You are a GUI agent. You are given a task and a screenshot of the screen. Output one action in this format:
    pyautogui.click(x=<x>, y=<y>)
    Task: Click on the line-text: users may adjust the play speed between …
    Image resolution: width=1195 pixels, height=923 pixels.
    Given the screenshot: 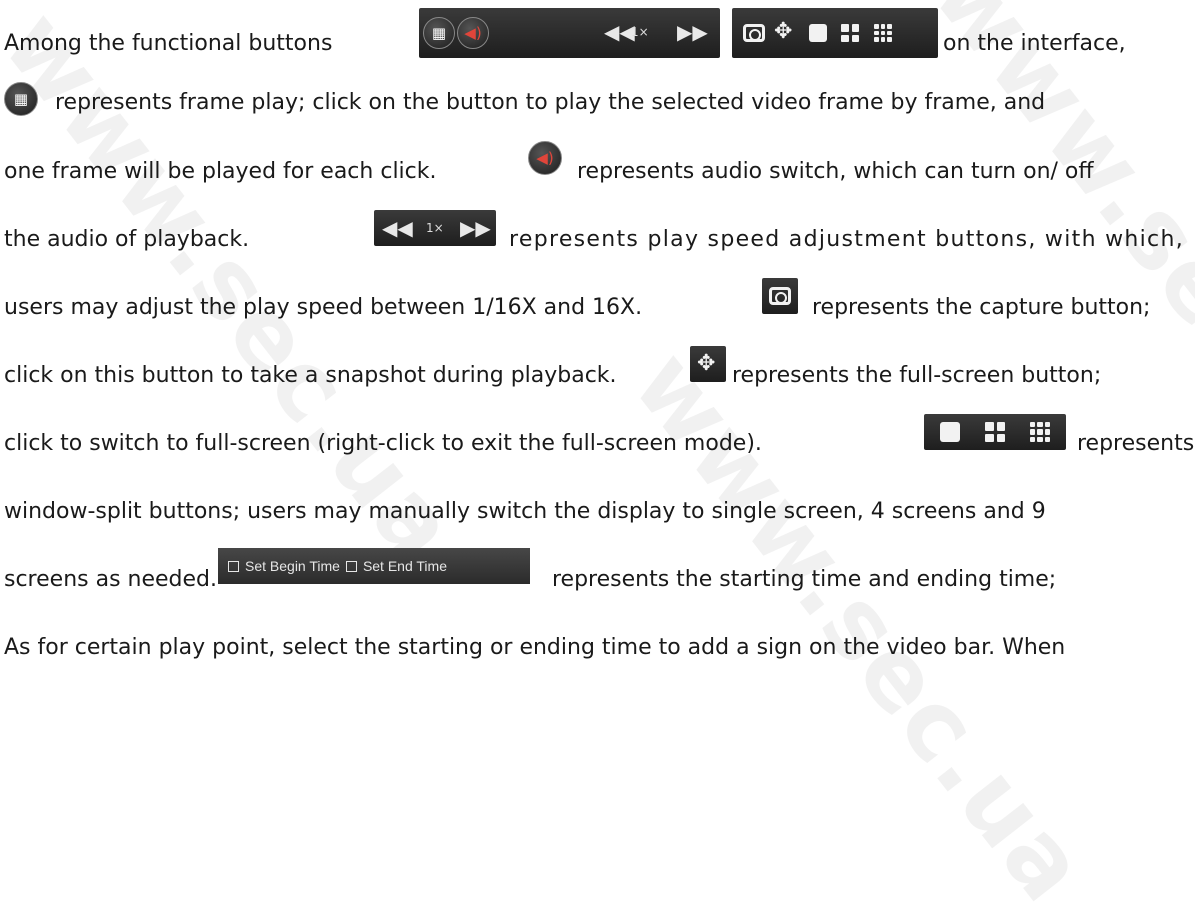 What is the action you would take?
    pyautogui.click(x=323, y=307)
    